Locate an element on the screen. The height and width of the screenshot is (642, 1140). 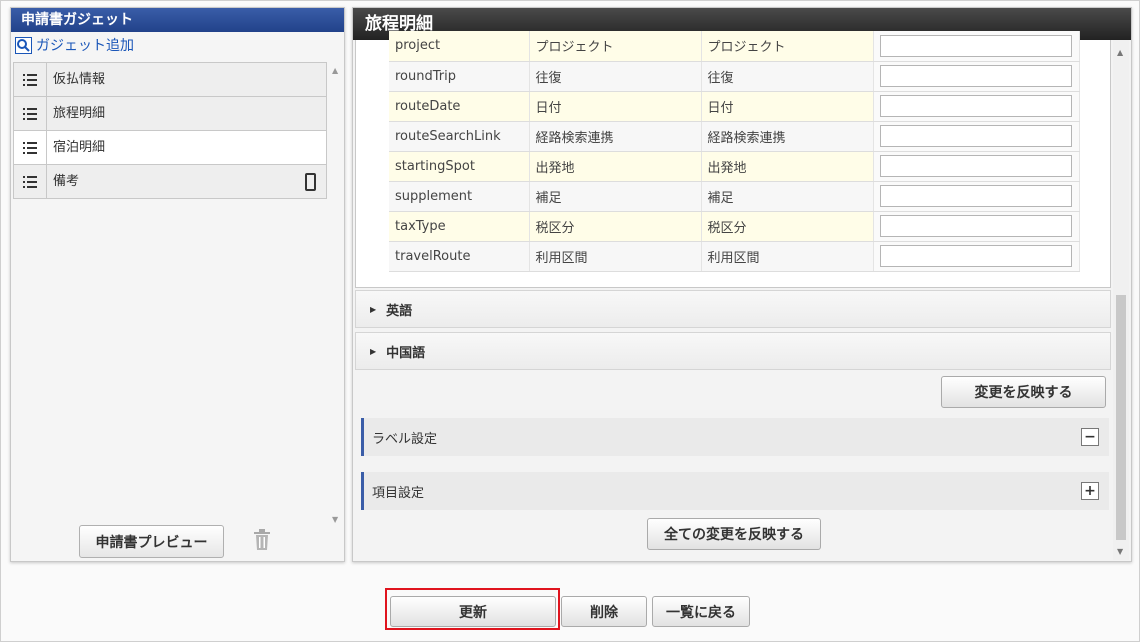
table-row: project プロジェクト プロジェクト is located at coordinates (734, 46).